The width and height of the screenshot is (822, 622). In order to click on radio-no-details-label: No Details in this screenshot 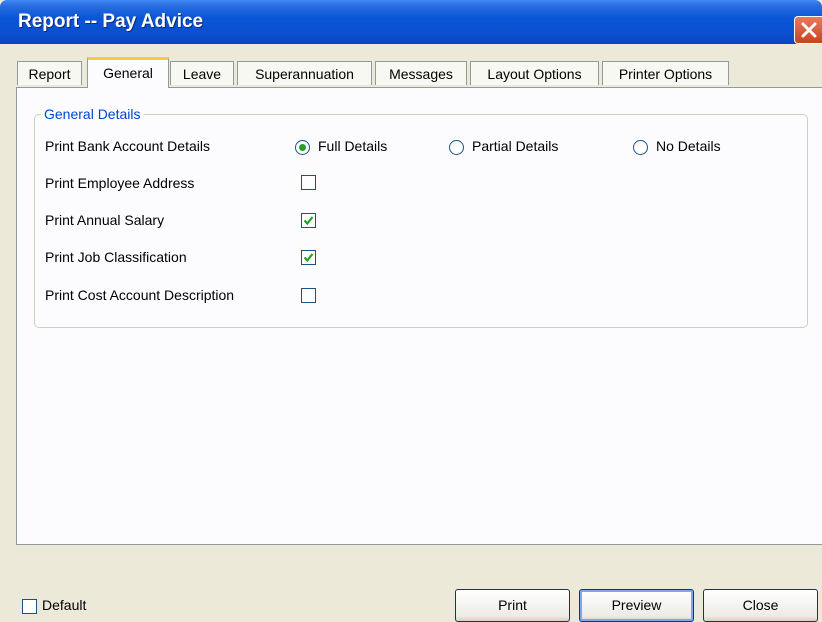, I will do `click(688, 146)`.